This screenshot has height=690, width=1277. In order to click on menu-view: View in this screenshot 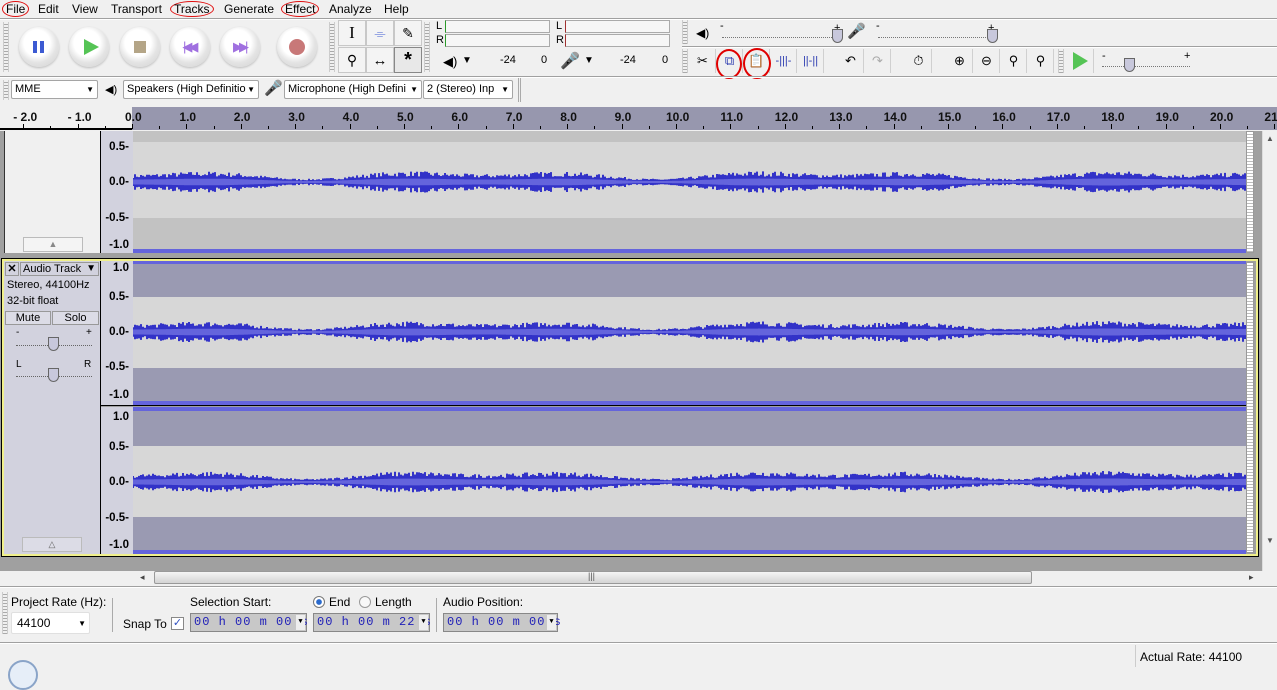, I will do `click(85, 9)`.